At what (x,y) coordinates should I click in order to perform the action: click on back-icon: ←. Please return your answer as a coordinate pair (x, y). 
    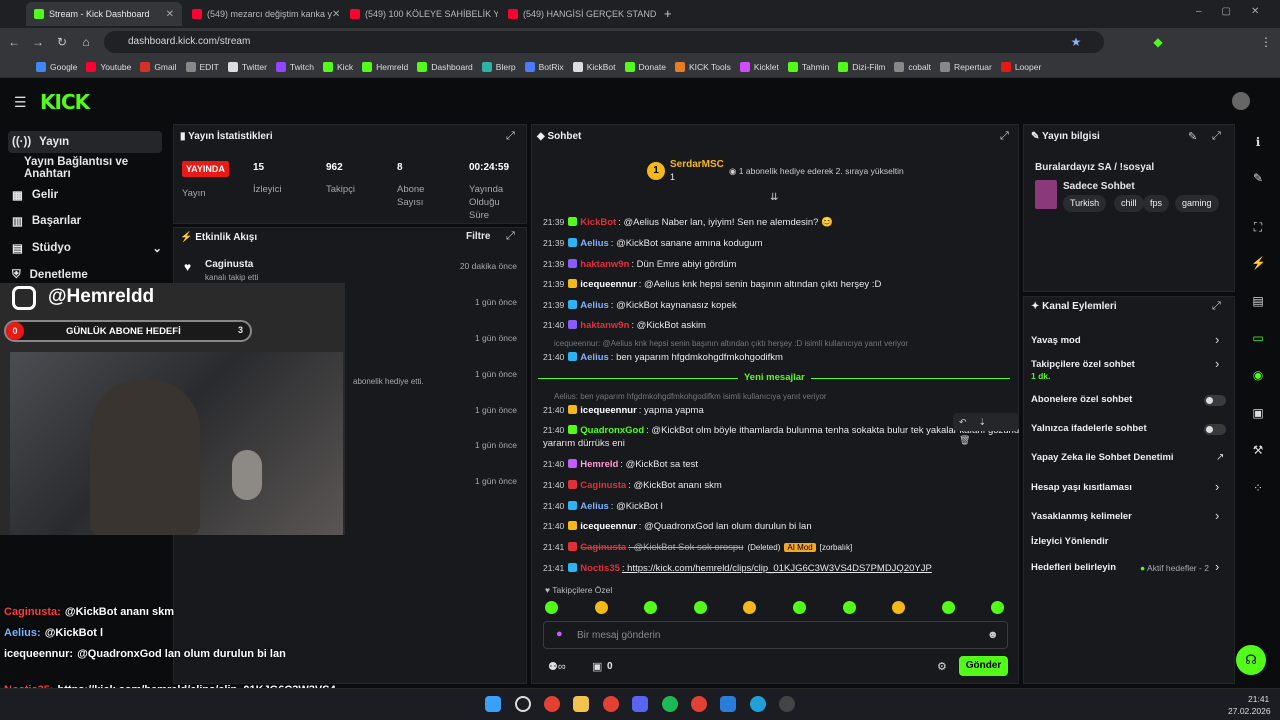
    Looking at the image, I should click on (14, 42).